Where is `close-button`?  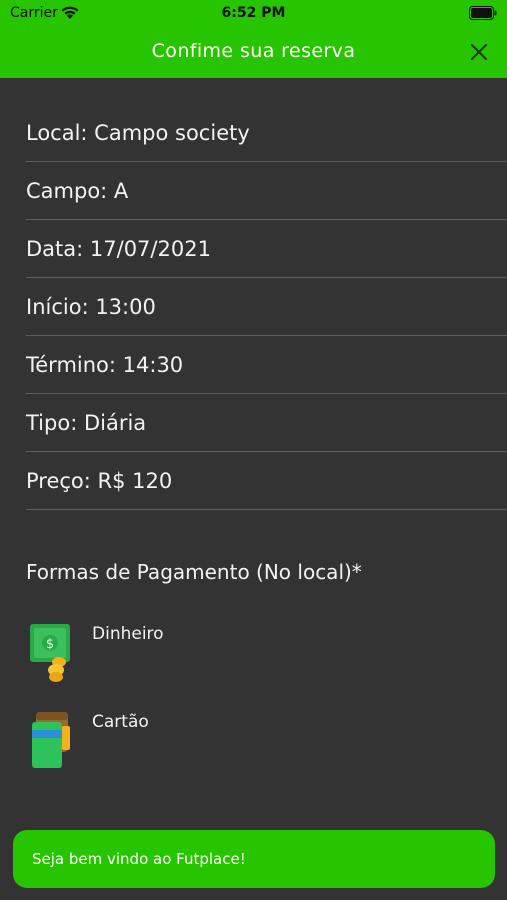 close-button is located at coordinates (479, 52).